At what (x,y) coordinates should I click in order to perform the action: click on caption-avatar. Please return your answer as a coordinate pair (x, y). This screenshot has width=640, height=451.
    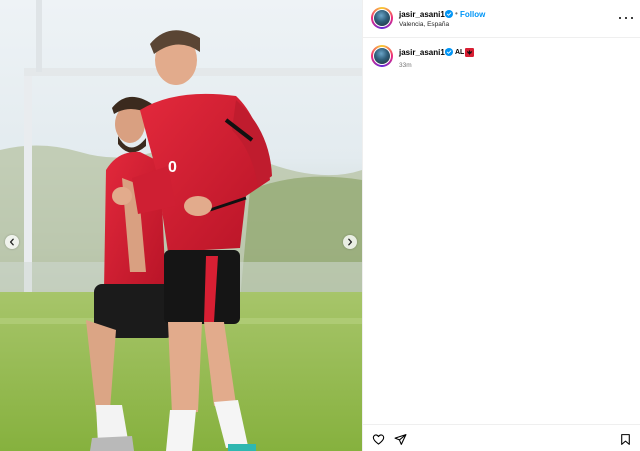
    Looking at the image, I should click on (382, 56).